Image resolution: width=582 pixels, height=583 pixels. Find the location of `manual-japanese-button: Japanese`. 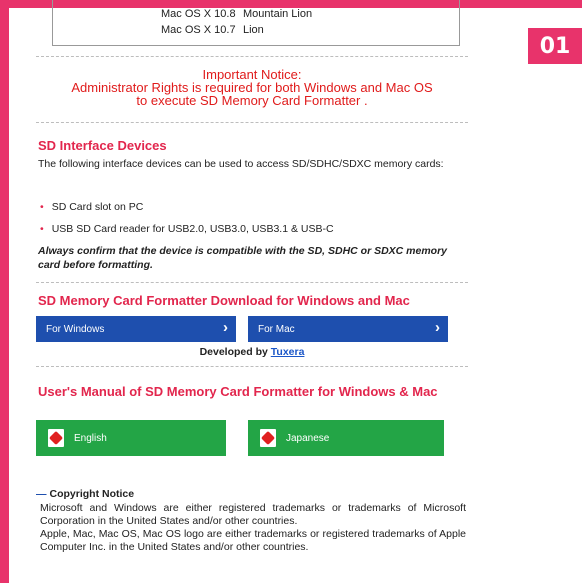

manual-japanese-button: Japanese is located at coordinates (346, 438).